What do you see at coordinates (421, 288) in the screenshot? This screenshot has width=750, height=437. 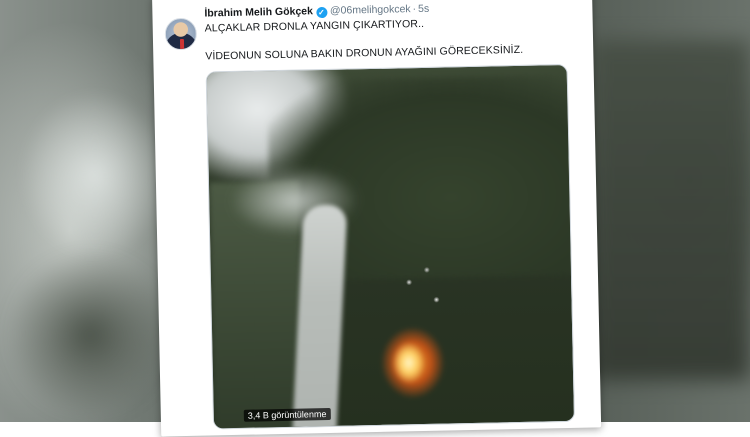 I see `video-sparks` at bounding box center [421, 288].